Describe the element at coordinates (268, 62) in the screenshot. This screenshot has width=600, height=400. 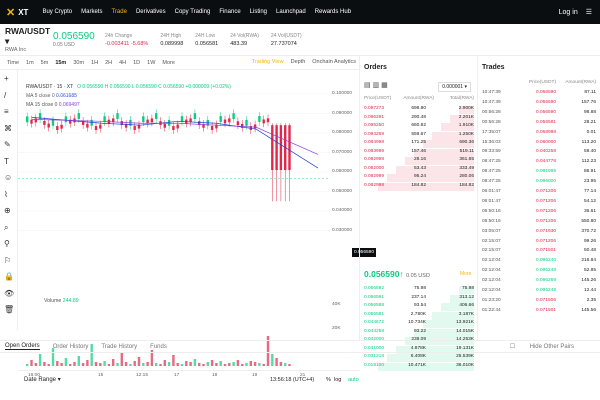
I see `view-trading-view: Trading View` at that location.